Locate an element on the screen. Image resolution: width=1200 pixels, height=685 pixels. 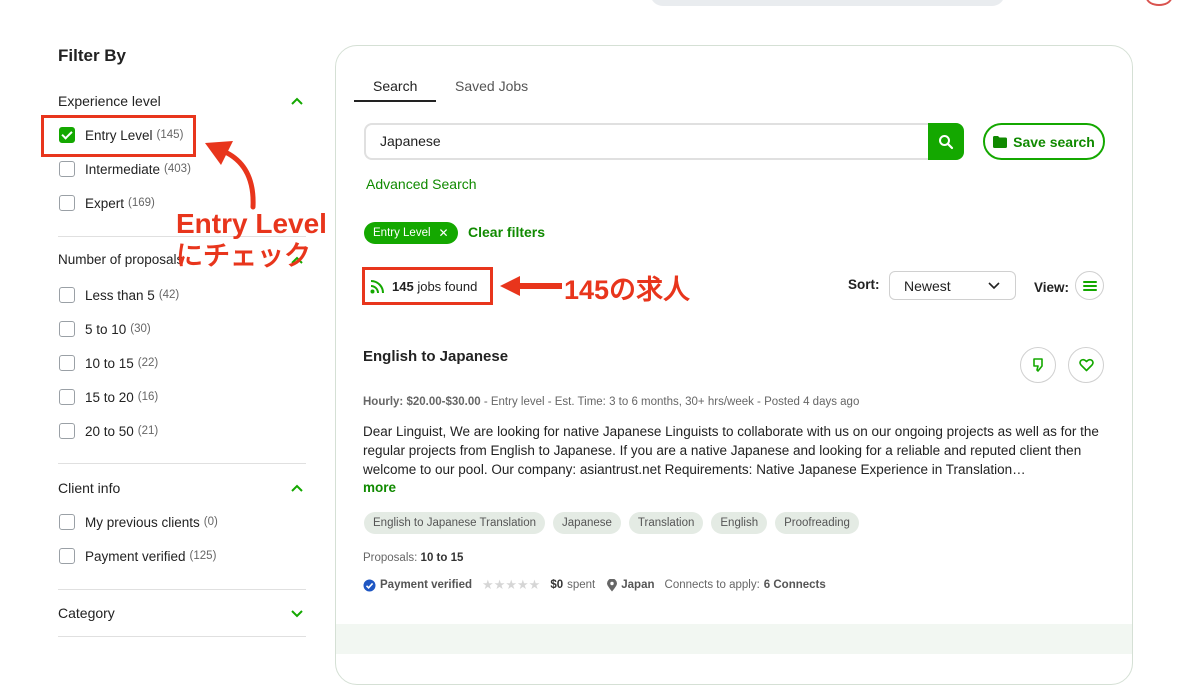
client-info-title: Client info is located at coordinates (89, 488).